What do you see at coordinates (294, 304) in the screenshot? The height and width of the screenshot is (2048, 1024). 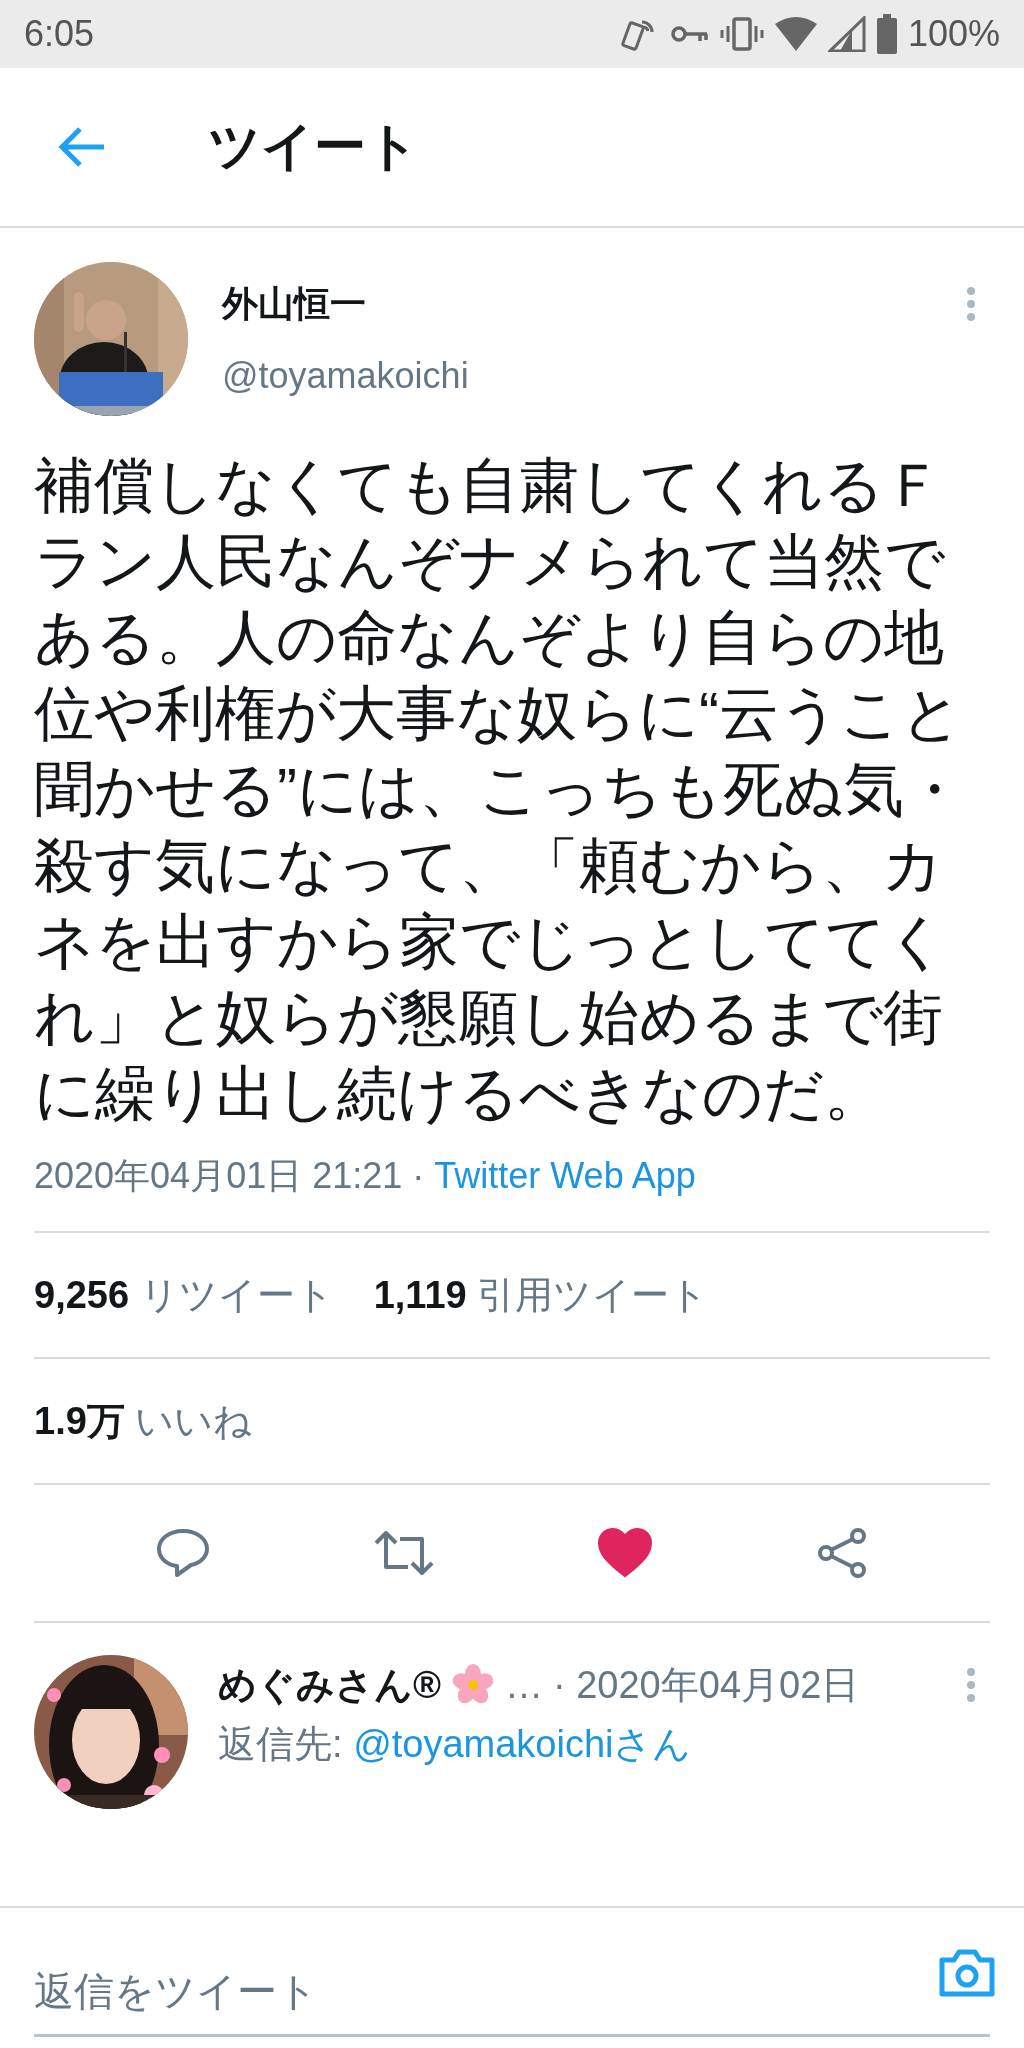 I see `author-name: 外山恒一` at bounding box center [294, 304].